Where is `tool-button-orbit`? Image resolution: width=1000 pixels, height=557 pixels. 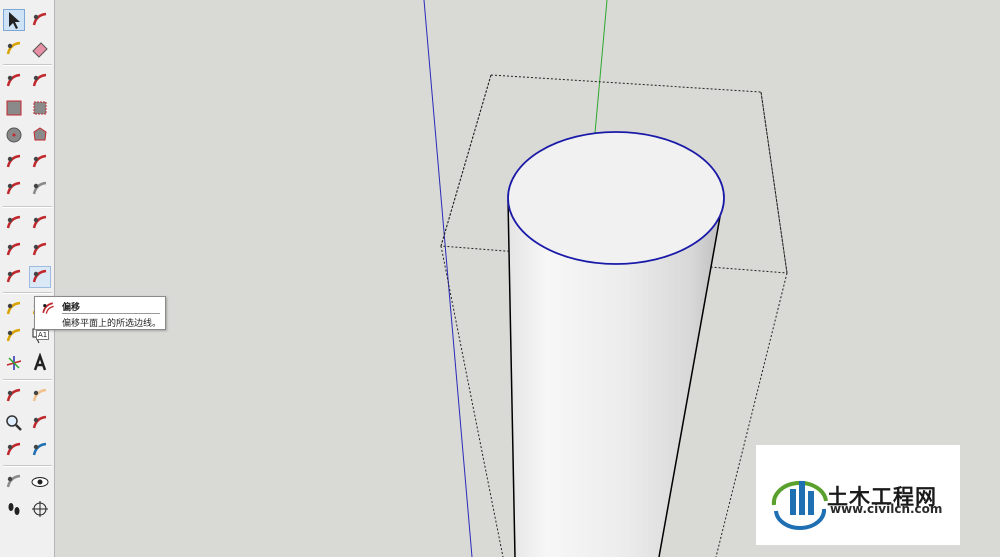 tool-button-orbit is located at coordinates (14, 396).